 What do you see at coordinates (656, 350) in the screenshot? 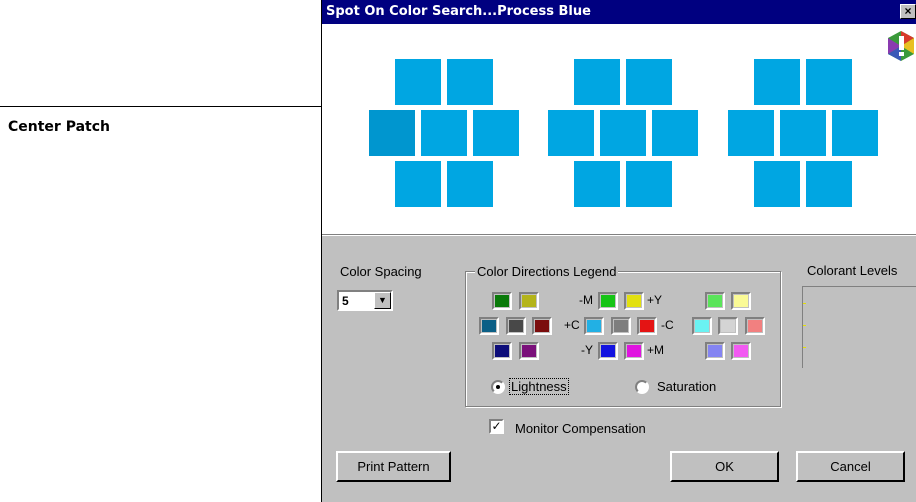
I see `direction-label-plus-m: +M` at bounding box center [656, 350].